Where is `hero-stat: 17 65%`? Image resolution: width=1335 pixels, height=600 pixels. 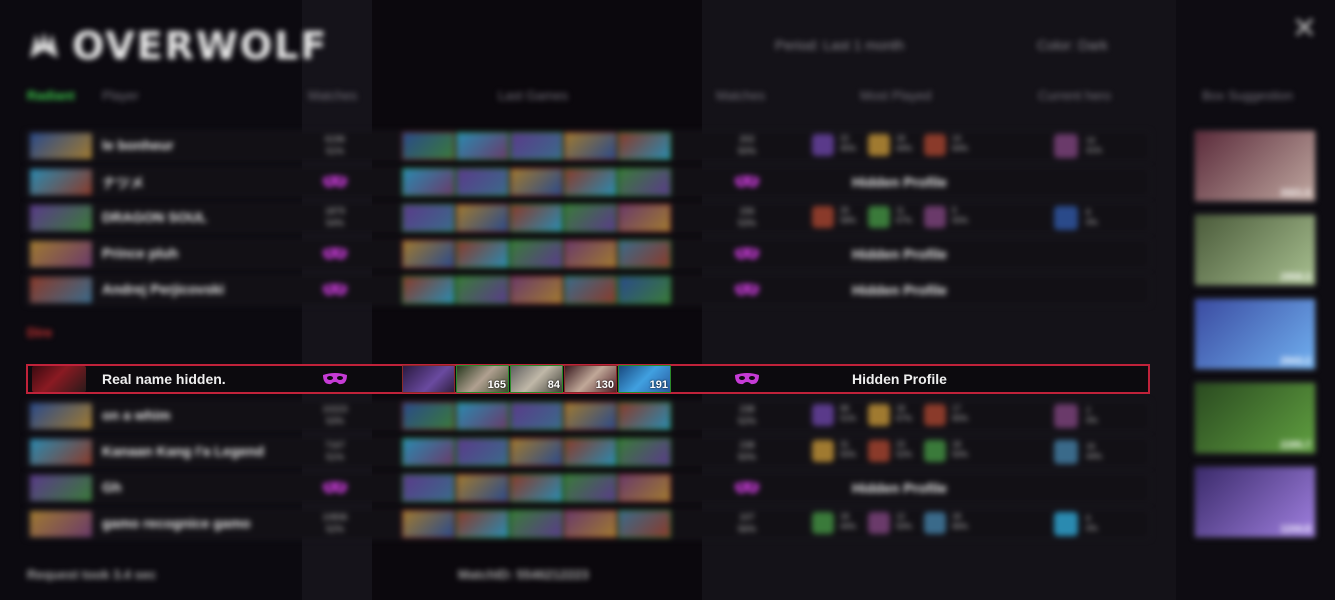
hero-stat: 17 65% is located at coordinates (960, 413).